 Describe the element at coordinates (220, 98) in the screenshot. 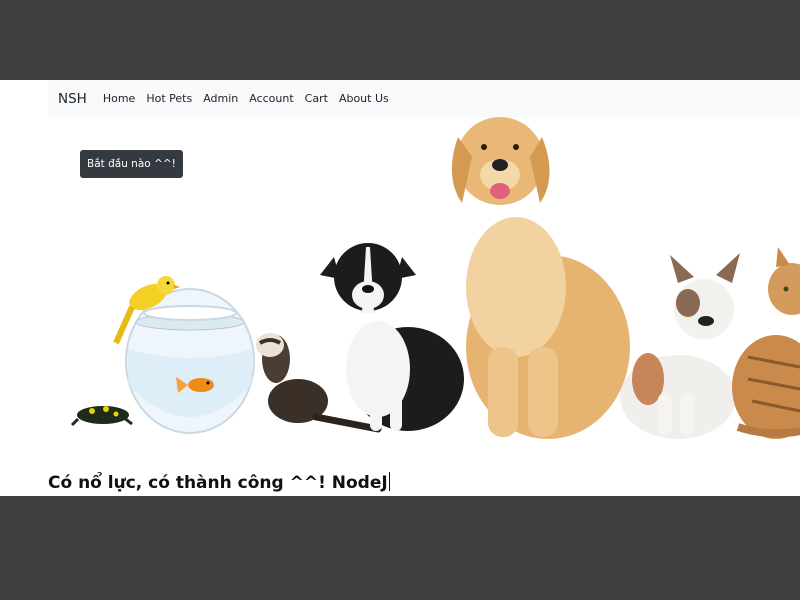

I see `nav-link-admin: Admin` at that location.